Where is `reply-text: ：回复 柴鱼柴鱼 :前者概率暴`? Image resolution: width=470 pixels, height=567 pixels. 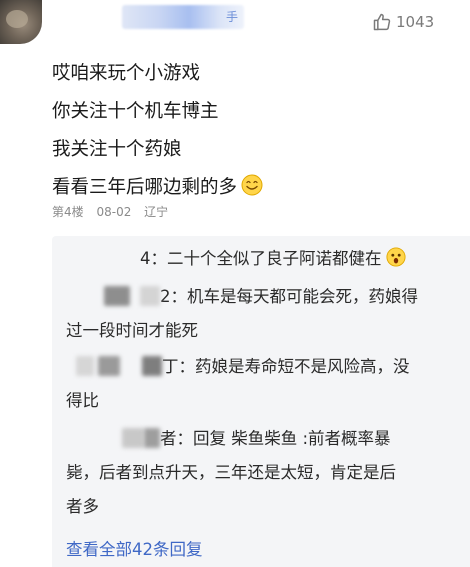 reply-text: ：回复 柴鱼柴鱼 :前者概率暴 is located at coordinates (283, 438).